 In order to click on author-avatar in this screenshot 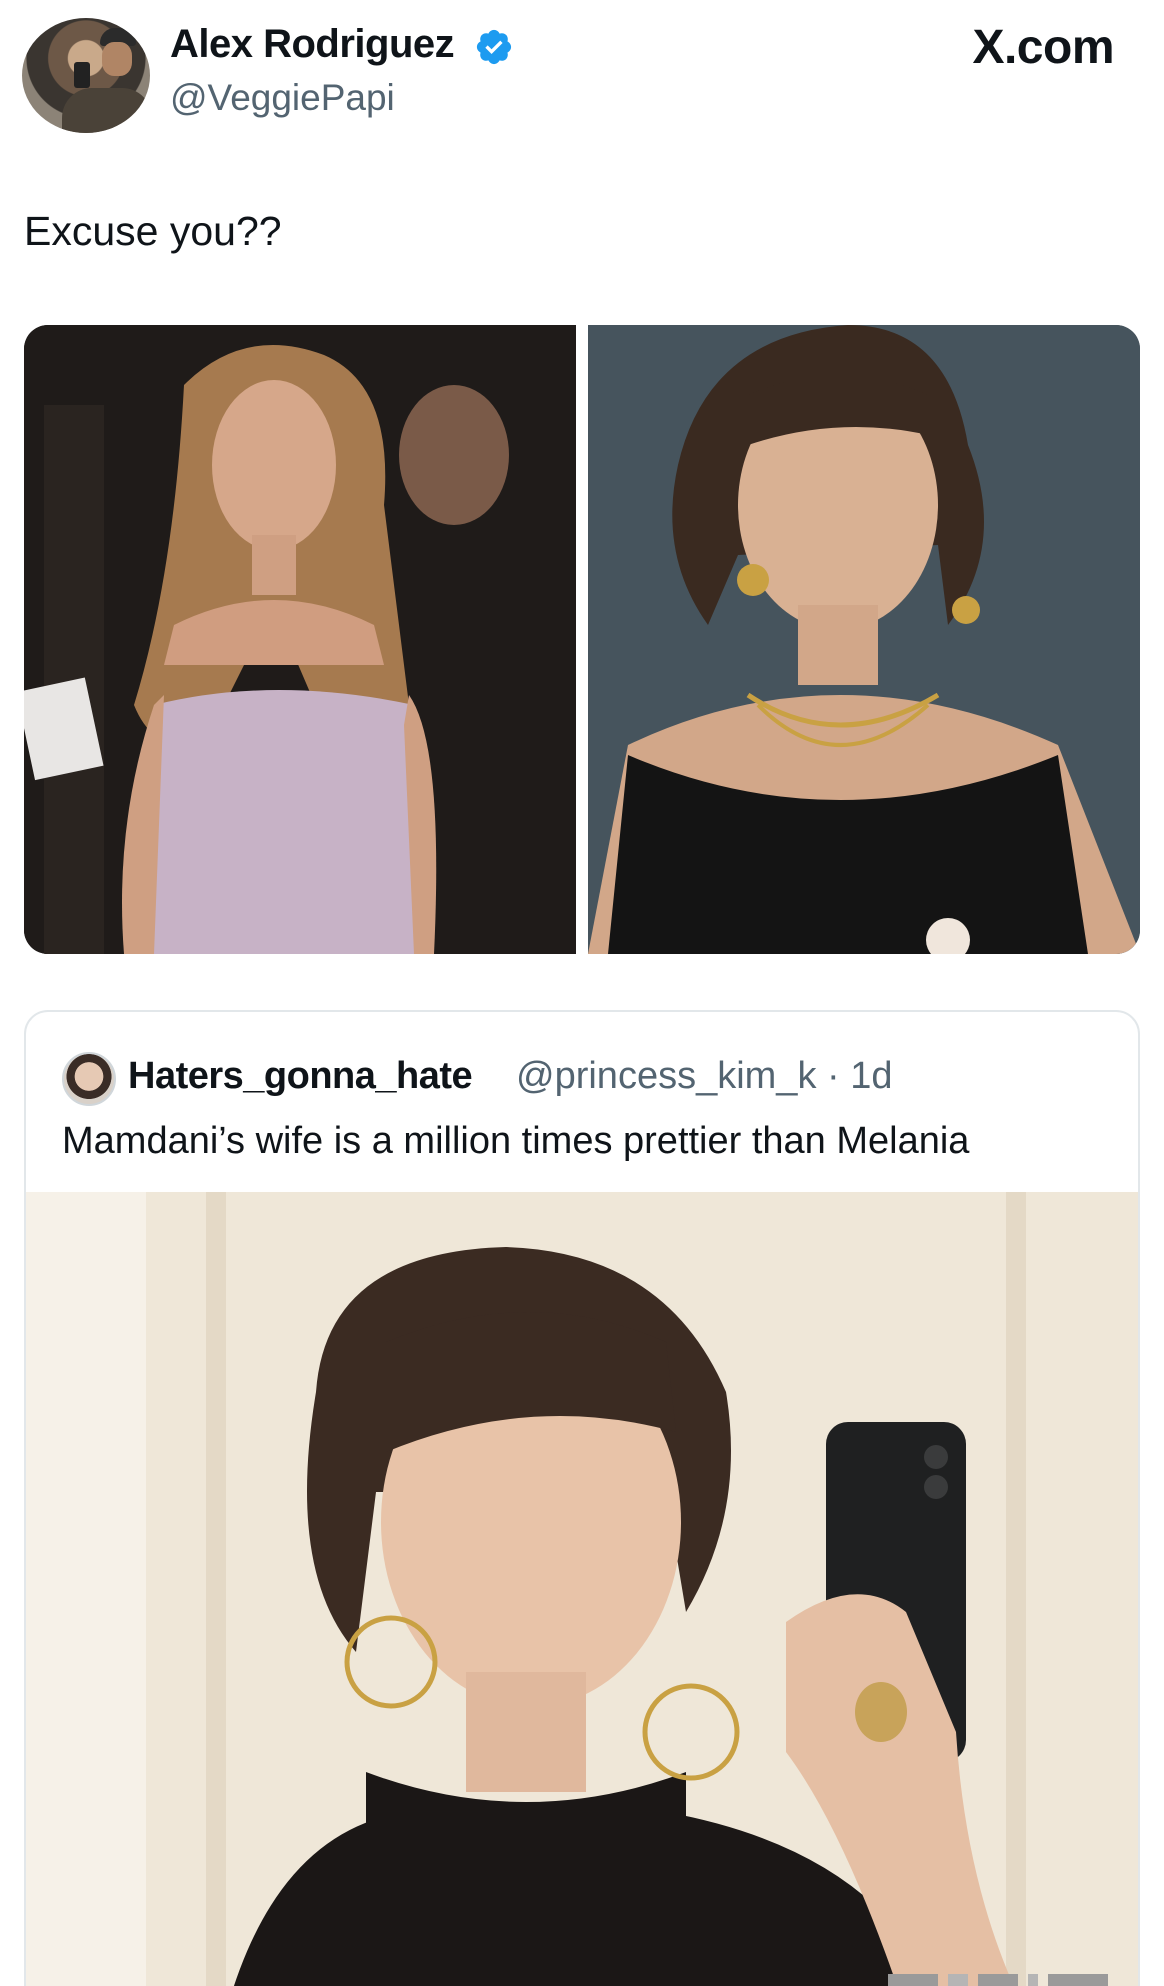, I will do `click(86, 75)`.